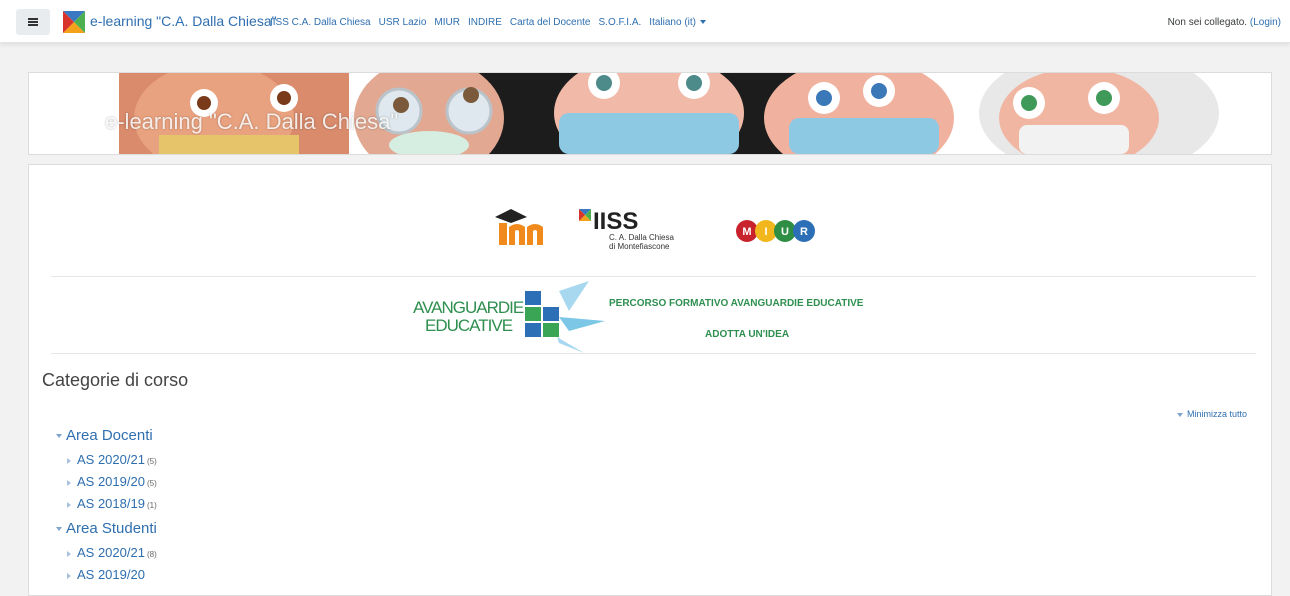 This screenshot has width=1290, height=596. What do you see at coordinates (320, 22) in the screenshot?
I see `nav-link-iiss: IISS C.A. Dalla Chiesa` at bounding box center [320, 22].